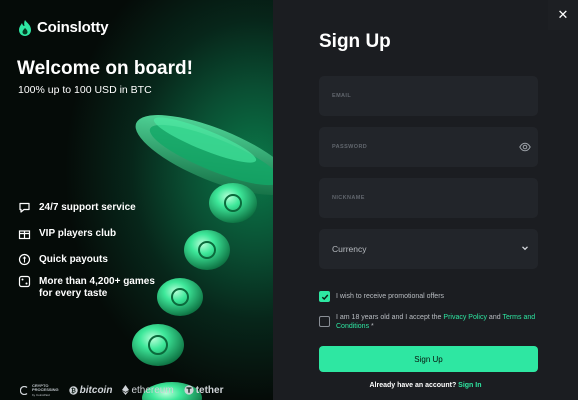  What do you see at coordinates (342, 96) in the screenshot?
I see `email-label: EMAIL` at bounding box center [342, 96].